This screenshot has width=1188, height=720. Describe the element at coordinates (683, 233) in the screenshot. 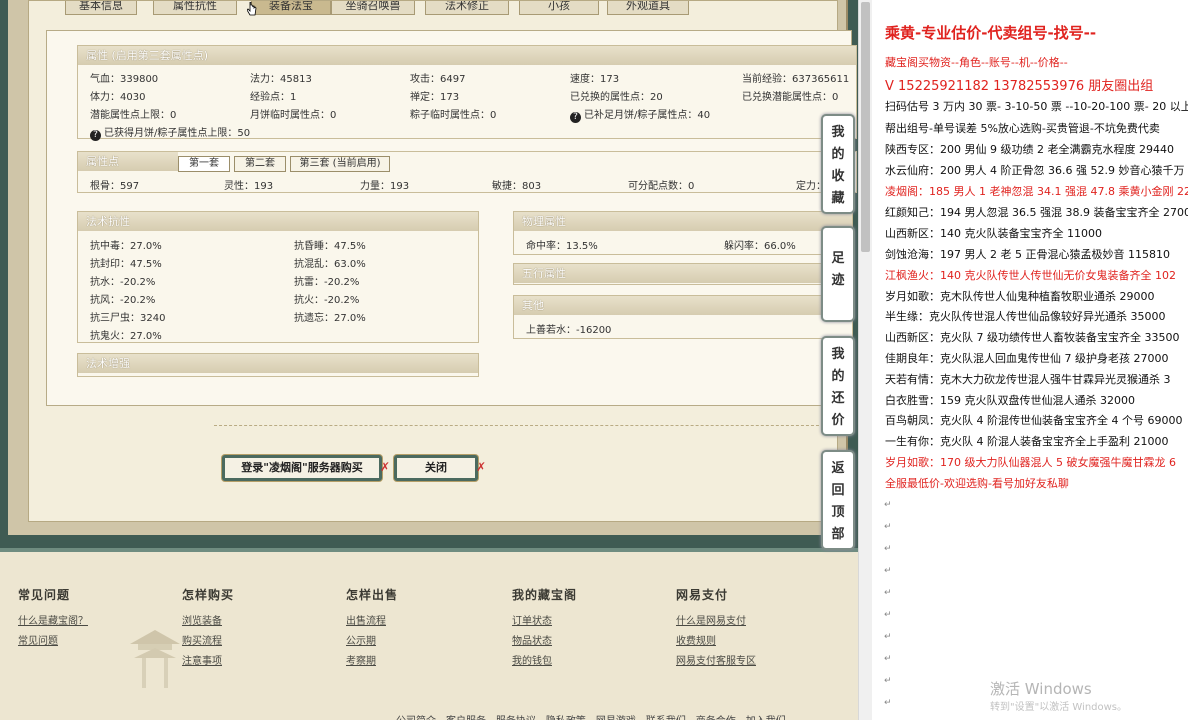

I see `physical-section: 物理属性 命中率：13.5% 躲闪率：66.0%` at that location.